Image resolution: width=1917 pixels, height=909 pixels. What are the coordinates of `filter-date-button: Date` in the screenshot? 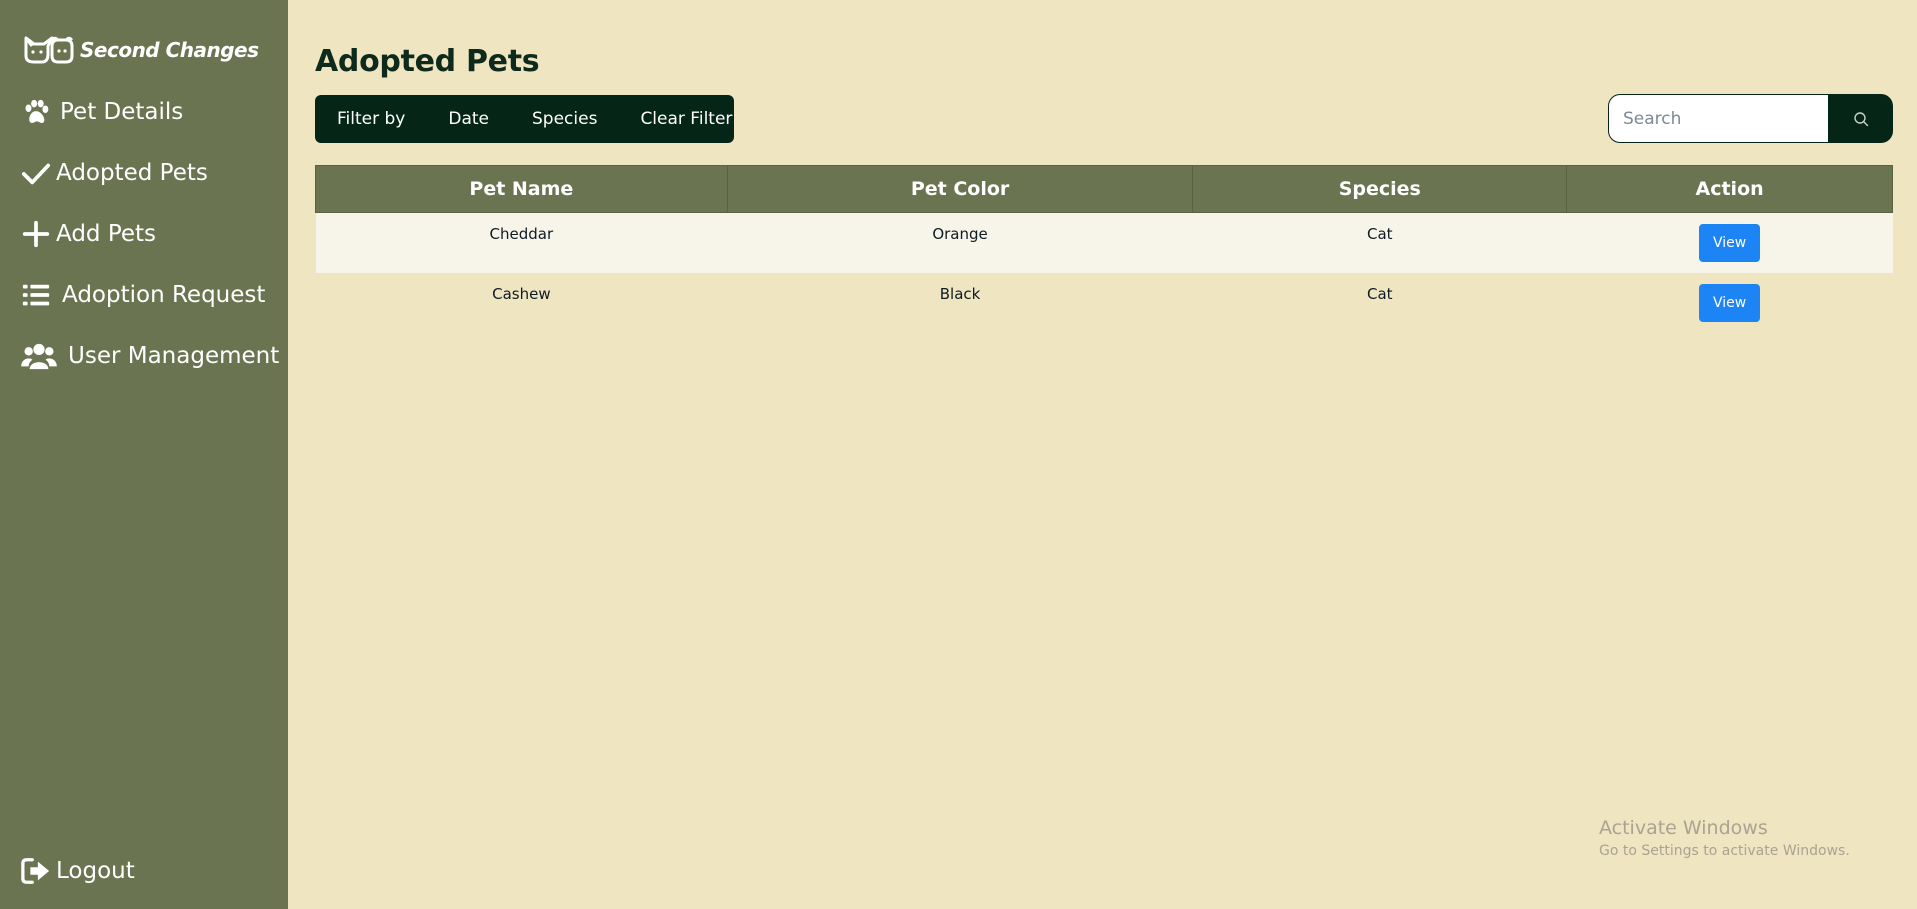 It's located at (468, 119).